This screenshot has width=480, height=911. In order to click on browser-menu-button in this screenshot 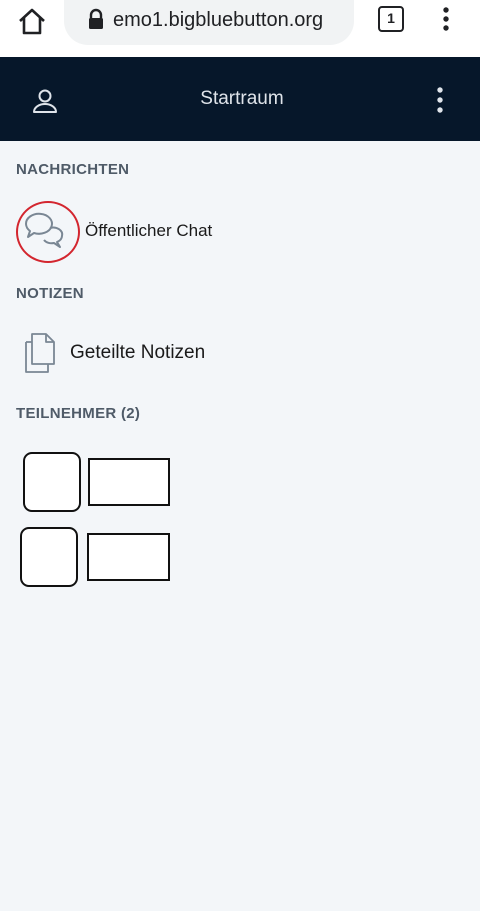, I will do `click(446, 20)`.